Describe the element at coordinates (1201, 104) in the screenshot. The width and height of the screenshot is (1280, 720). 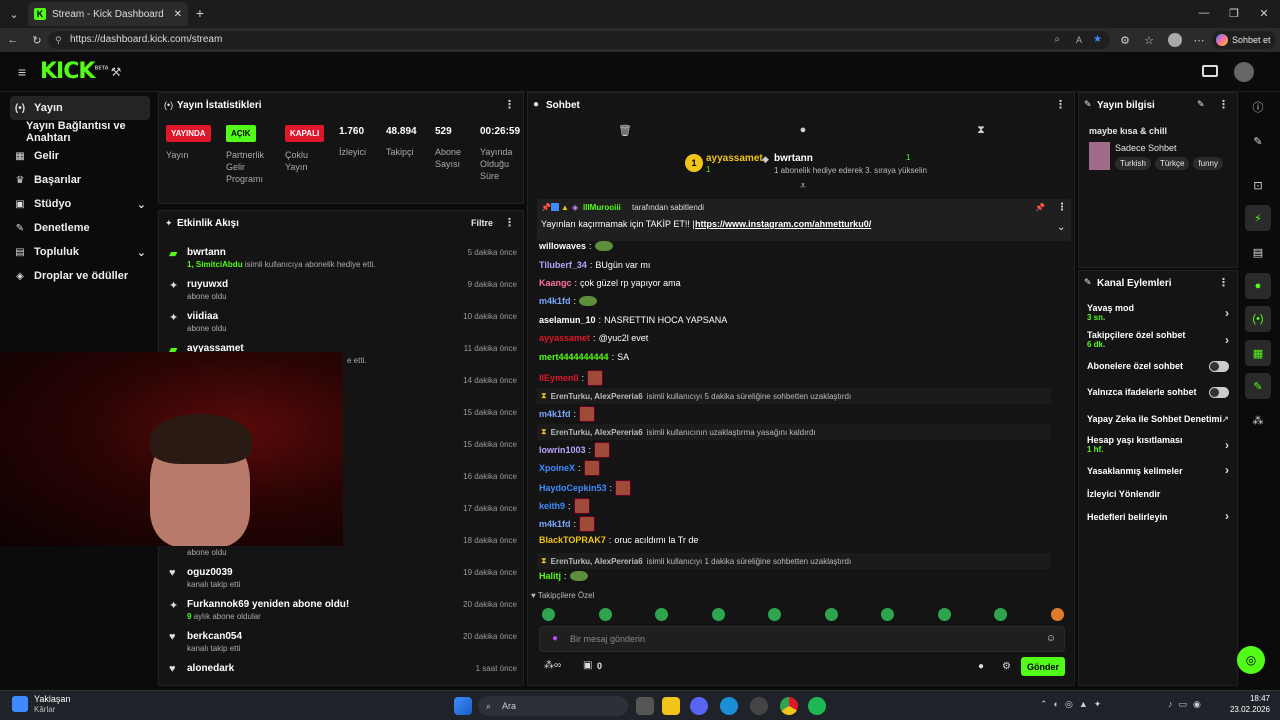
I see `edit-pencil-icon: ✎` at that location.